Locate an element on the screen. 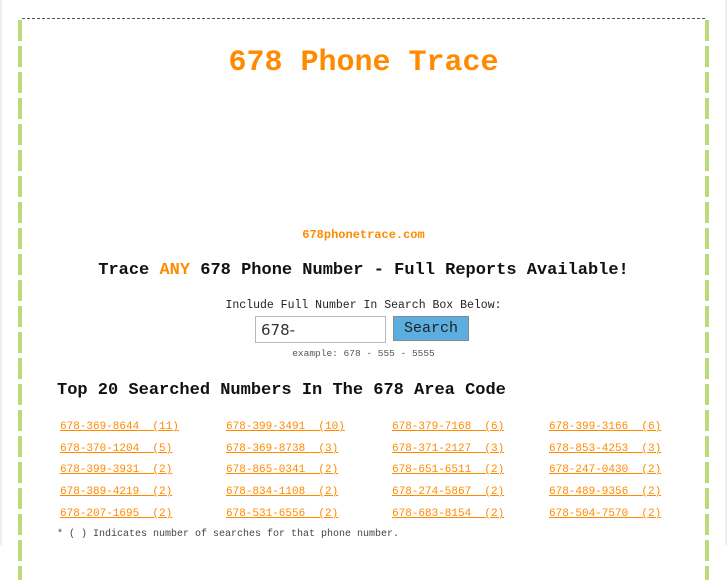  phone-number-link: 678-399-3931 (2) is located at coordinates (116, 470).